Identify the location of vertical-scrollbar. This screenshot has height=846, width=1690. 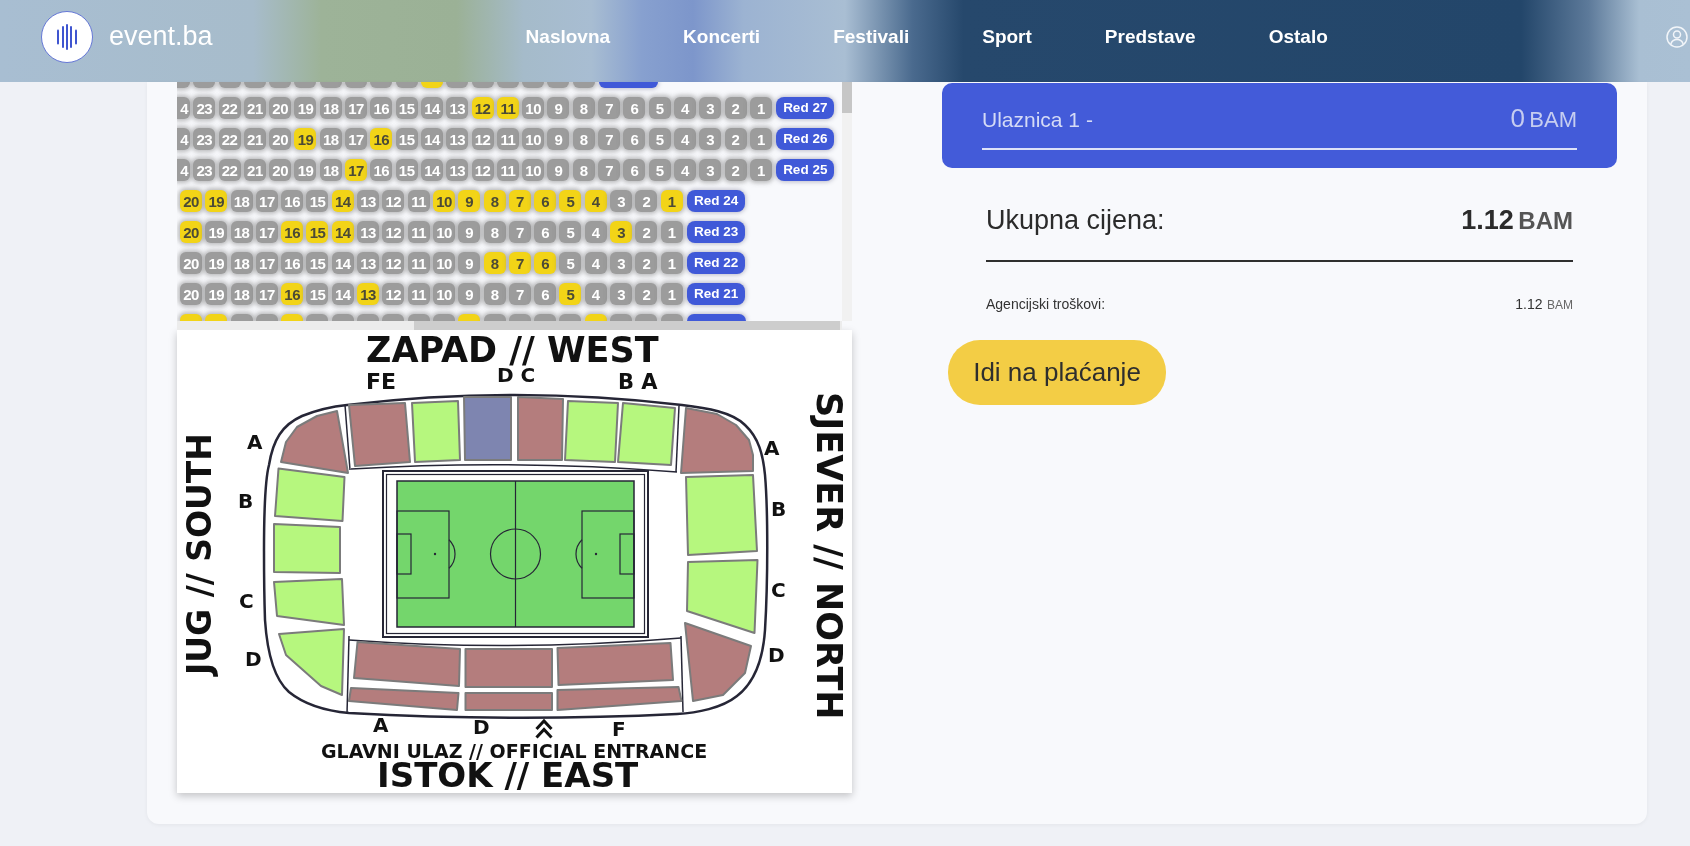
(847, 201).